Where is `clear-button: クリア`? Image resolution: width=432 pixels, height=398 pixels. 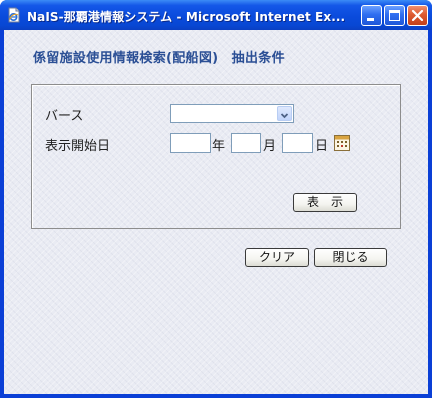
clear-button: クリア is located at coordinates (277, 257).